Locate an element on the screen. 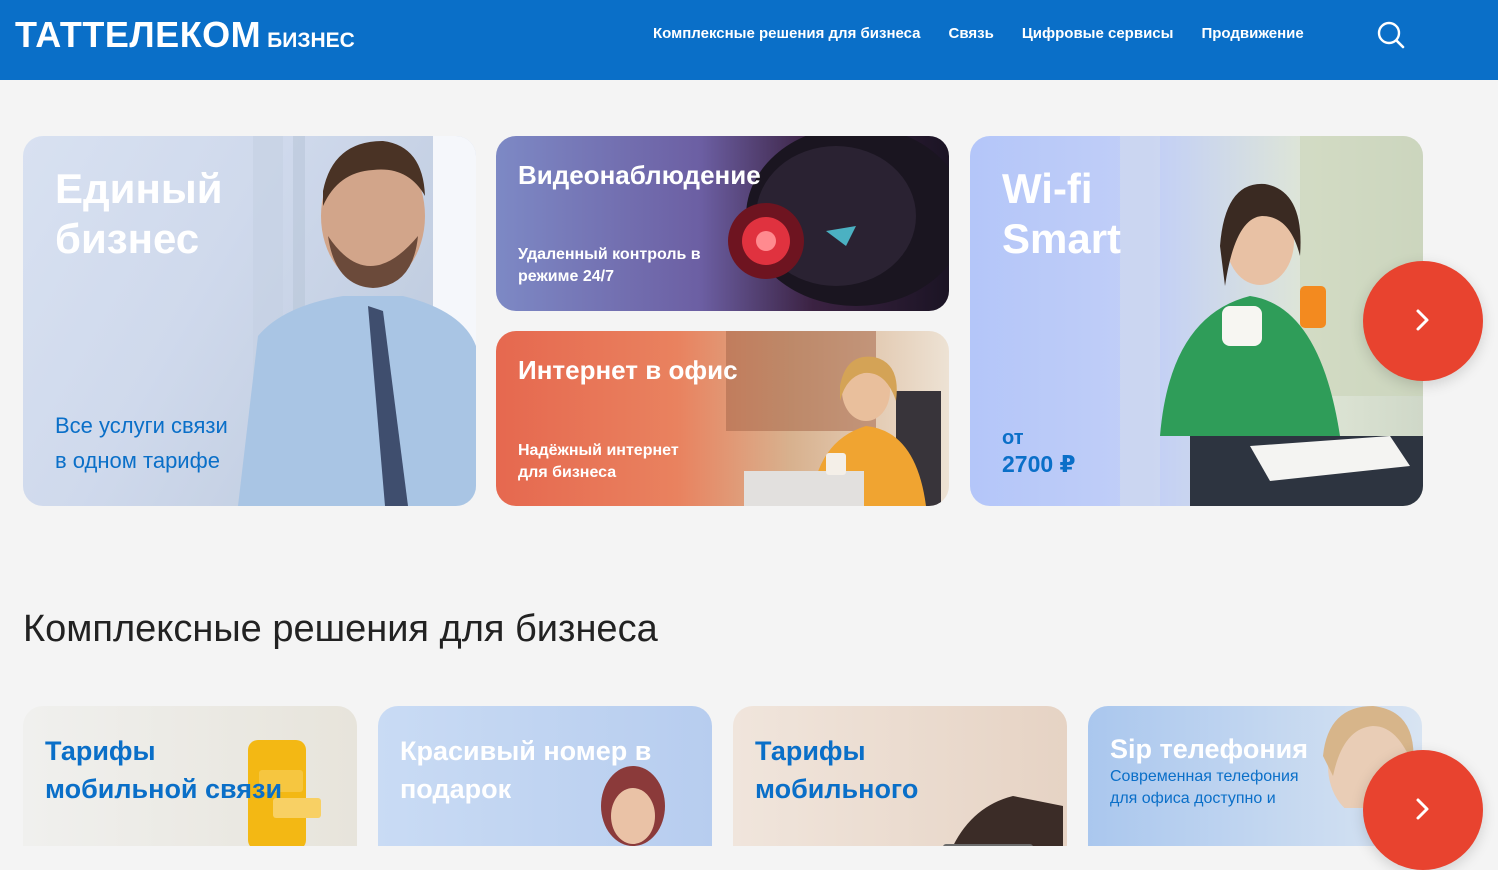  price-prefix: от is located at coordinates (1013, 438).